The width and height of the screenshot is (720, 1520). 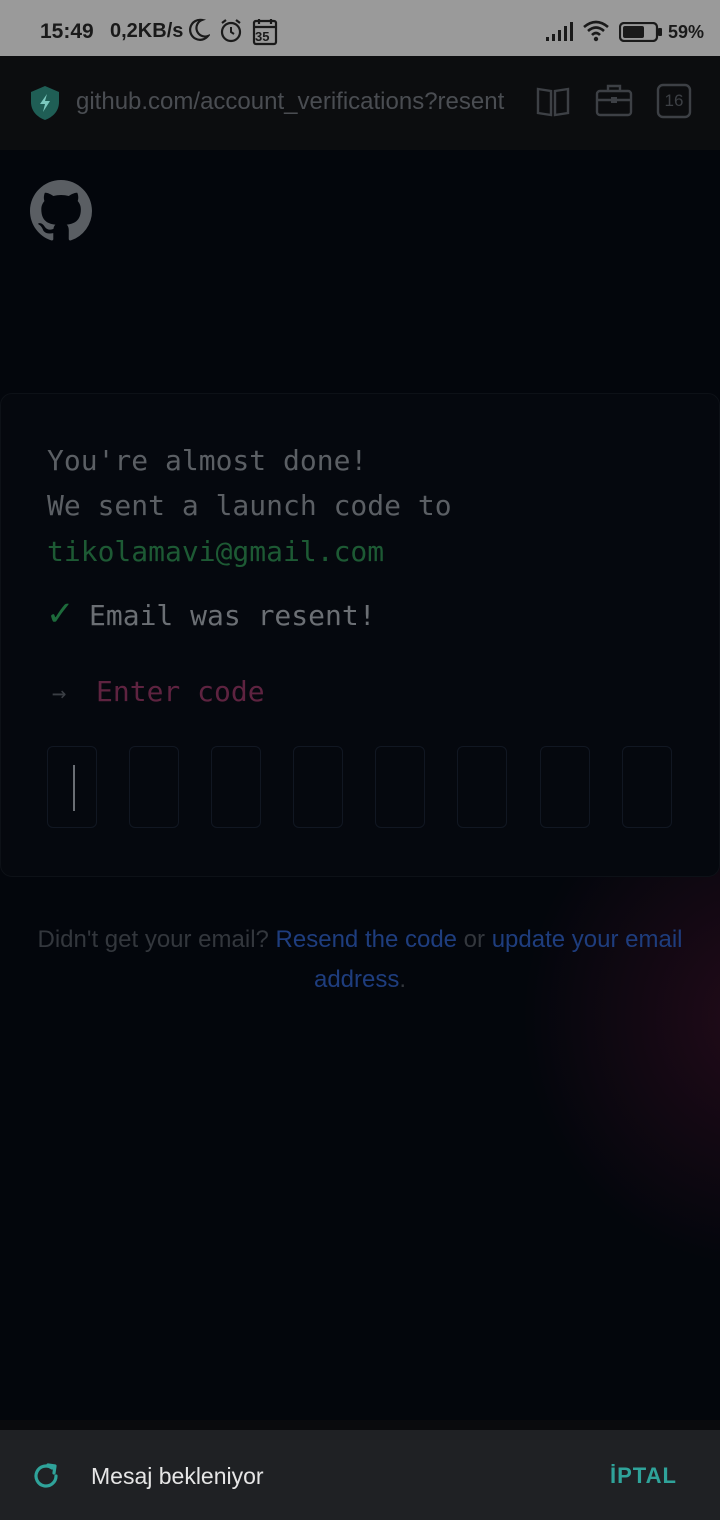 I want to click on refresh-icon, so click(x=46, y=1478).